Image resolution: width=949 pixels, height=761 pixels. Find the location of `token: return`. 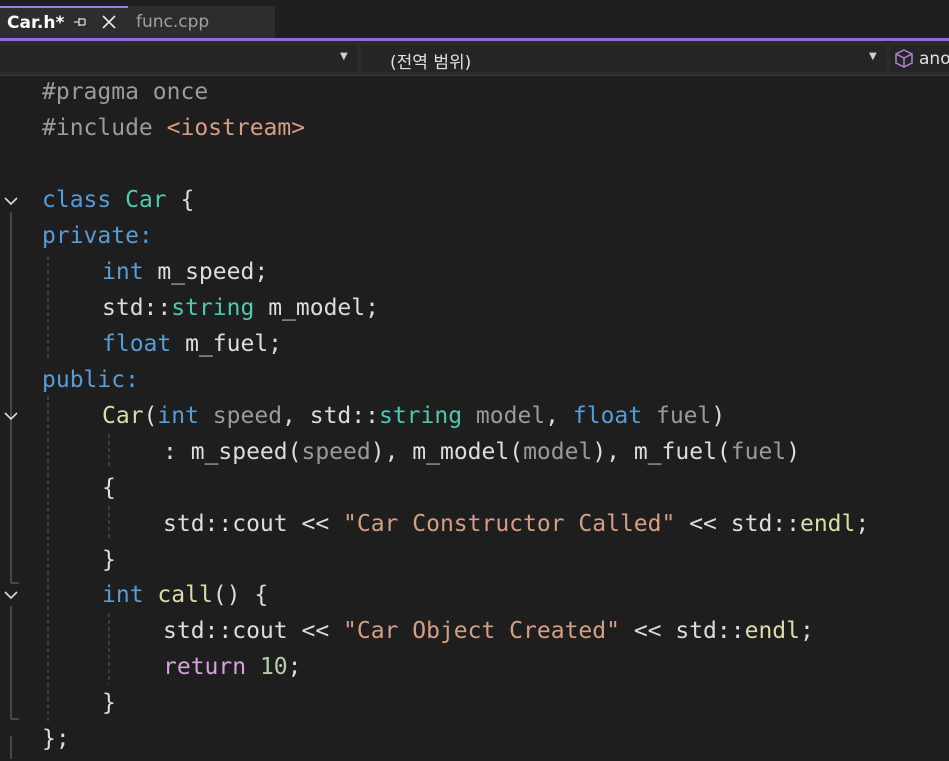

token: return is located at coordinates (205, 667).